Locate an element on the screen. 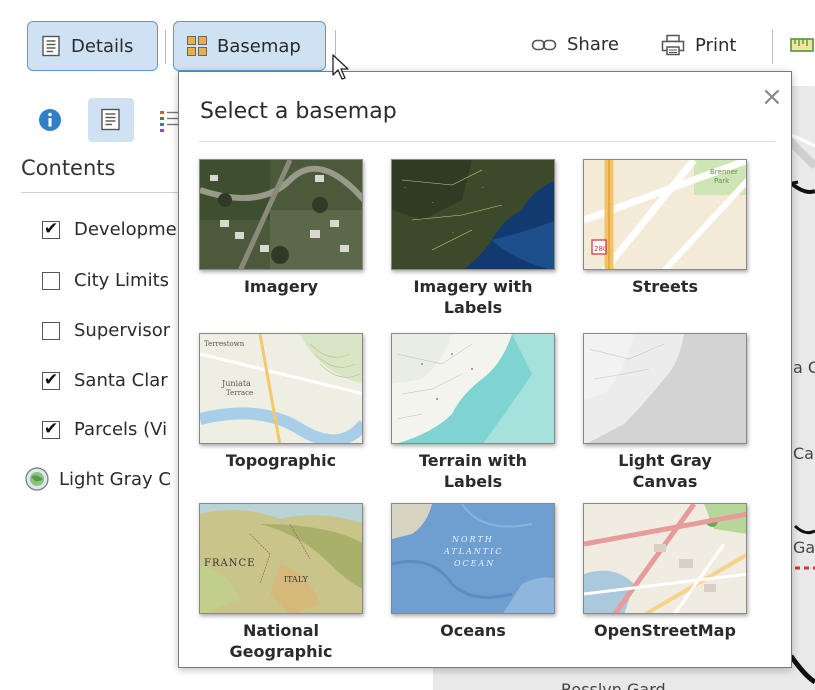 The image size is (815, 690). svg-text: Terrestown is located at coordinates (224, 344).